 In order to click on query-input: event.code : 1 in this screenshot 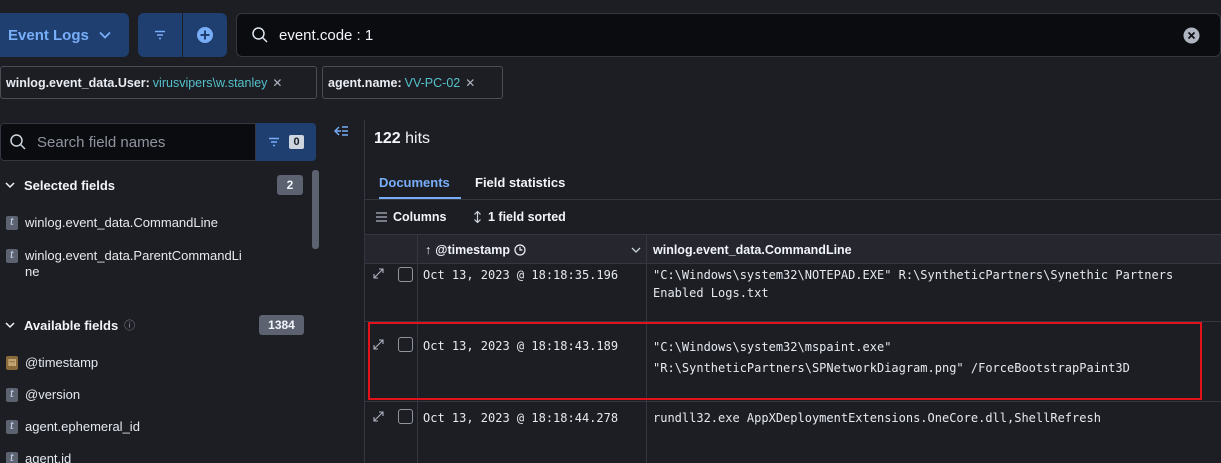, I will do `click(728, 35)`.